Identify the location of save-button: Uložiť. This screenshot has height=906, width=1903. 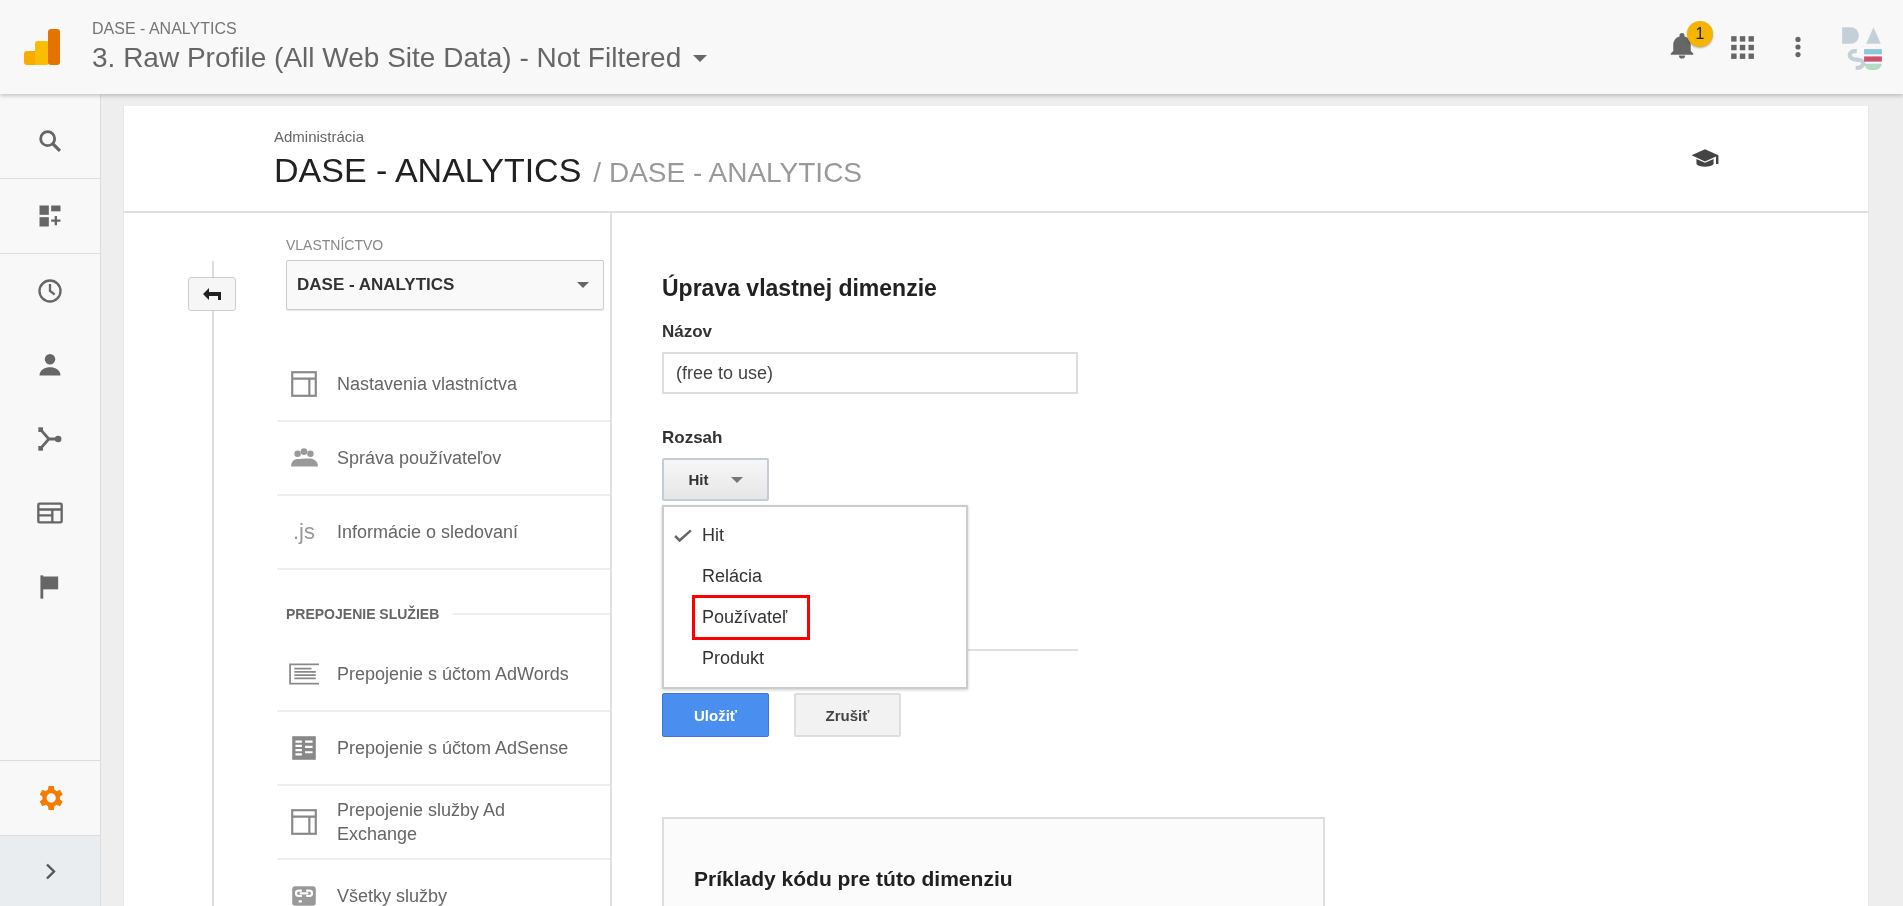
(715, 715).